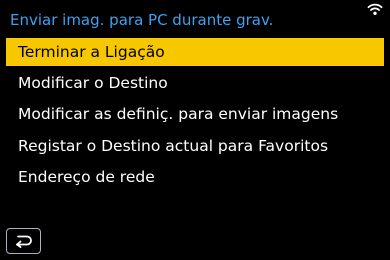  What do you see at coordinates (195, 146) in the screenshot?
I see `menu-item-registar-destino-favoritos: Registar o Destino actual para Favoritos` at bounding box center [195, 146].